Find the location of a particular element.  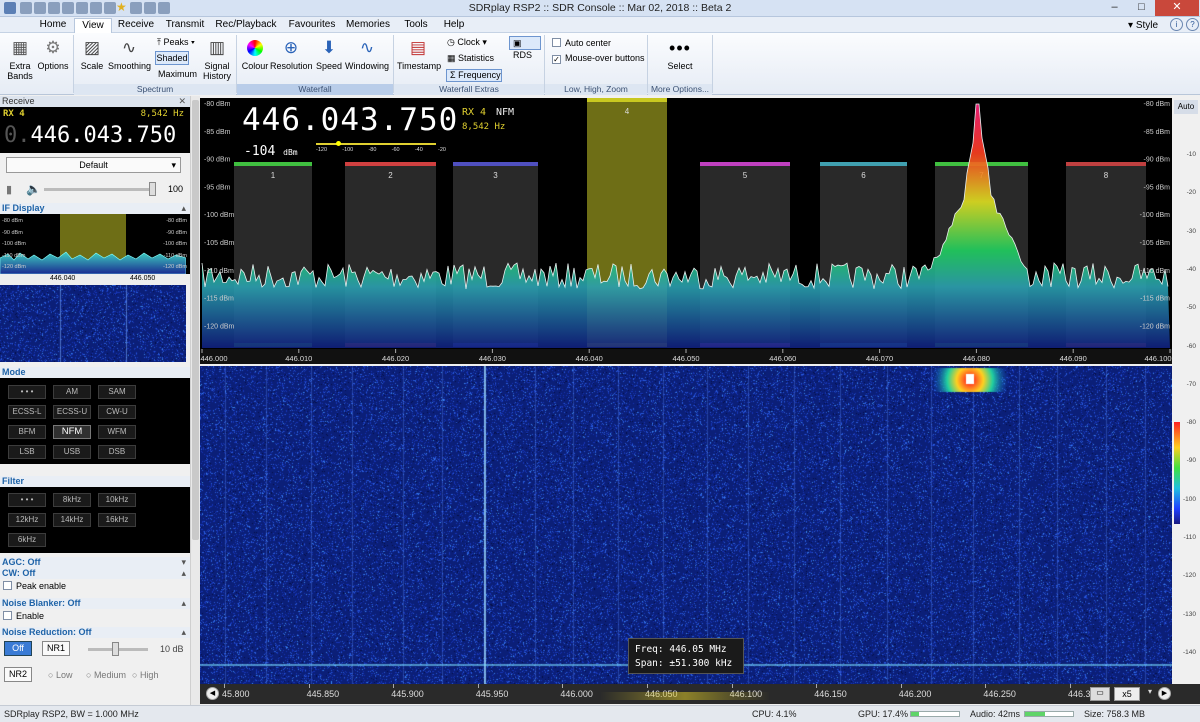

menu-tools: Tools is located at coordinates (416, 25).